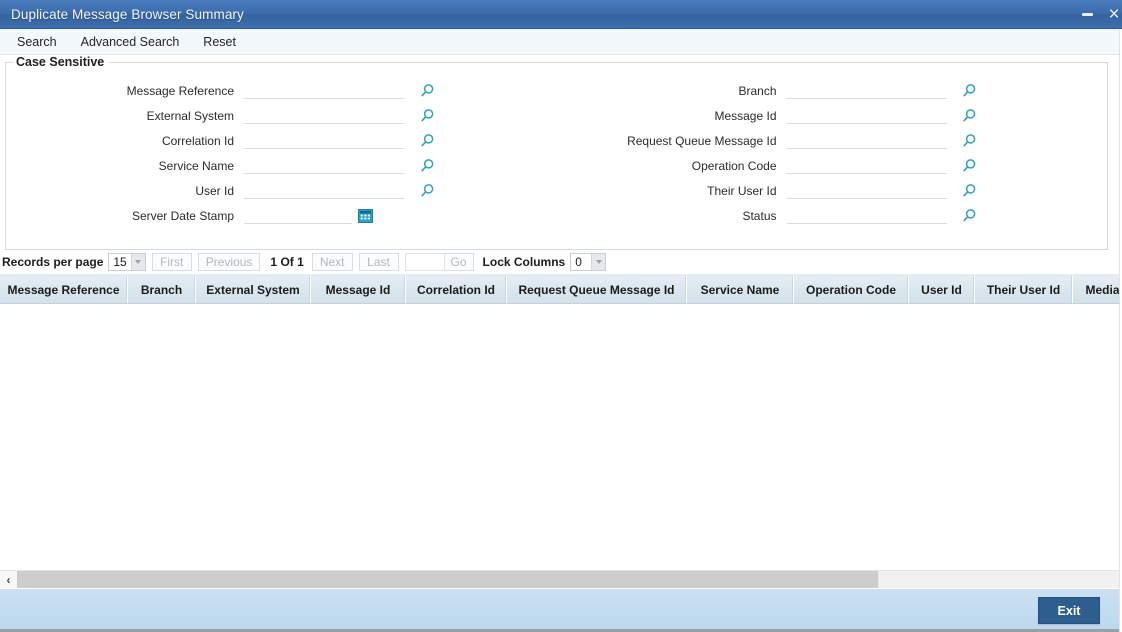 This screenshot has height=632, width=1122. I want to click on form-row: Status, so click(832, 215).